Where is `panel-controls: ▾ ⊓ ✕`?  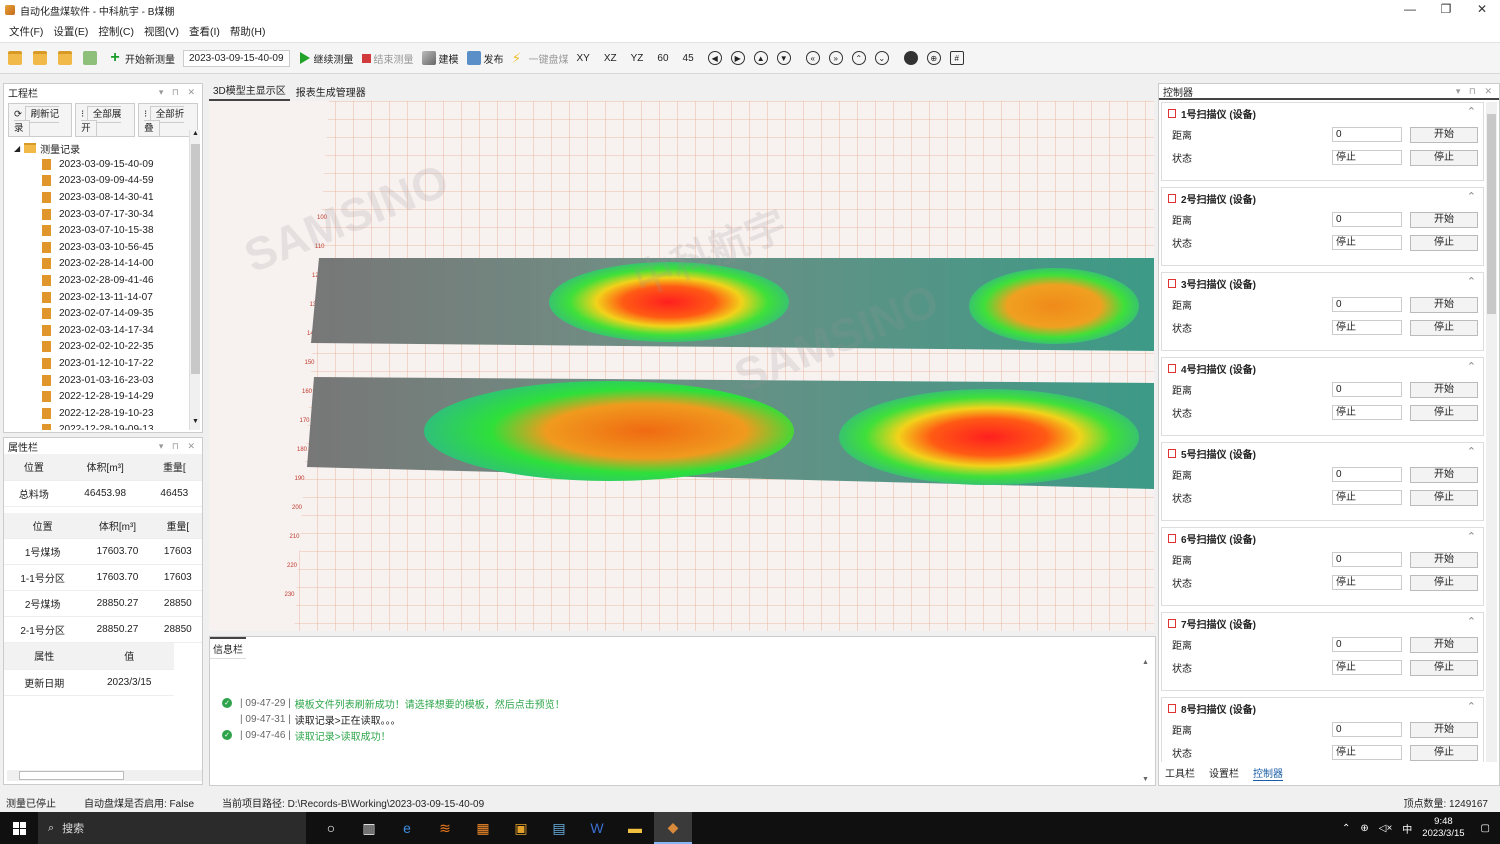
panel-controls: ▾ ⊓ ✕ is located at coordinates (1475, 91).